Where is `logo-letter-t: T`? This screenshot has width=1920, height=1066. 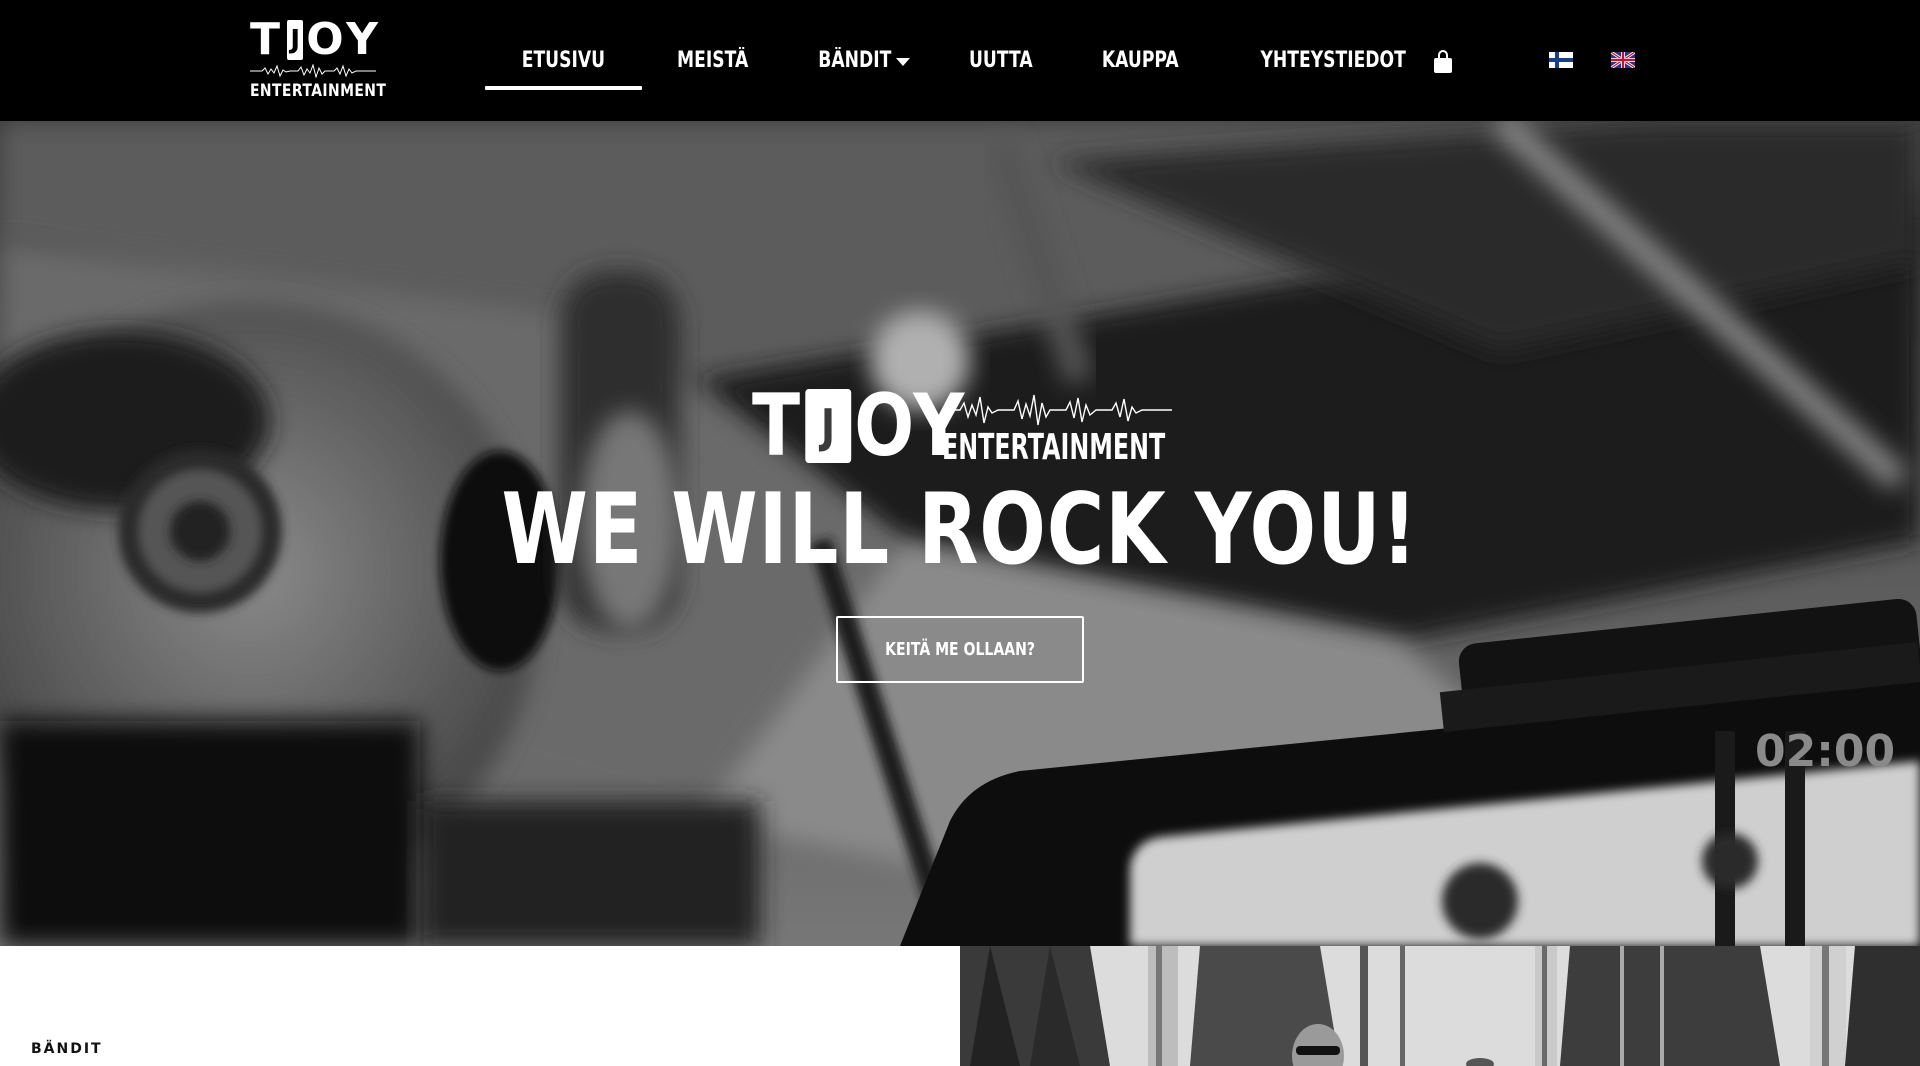 logo-letter-t: T is located at coordinates (267, 39).